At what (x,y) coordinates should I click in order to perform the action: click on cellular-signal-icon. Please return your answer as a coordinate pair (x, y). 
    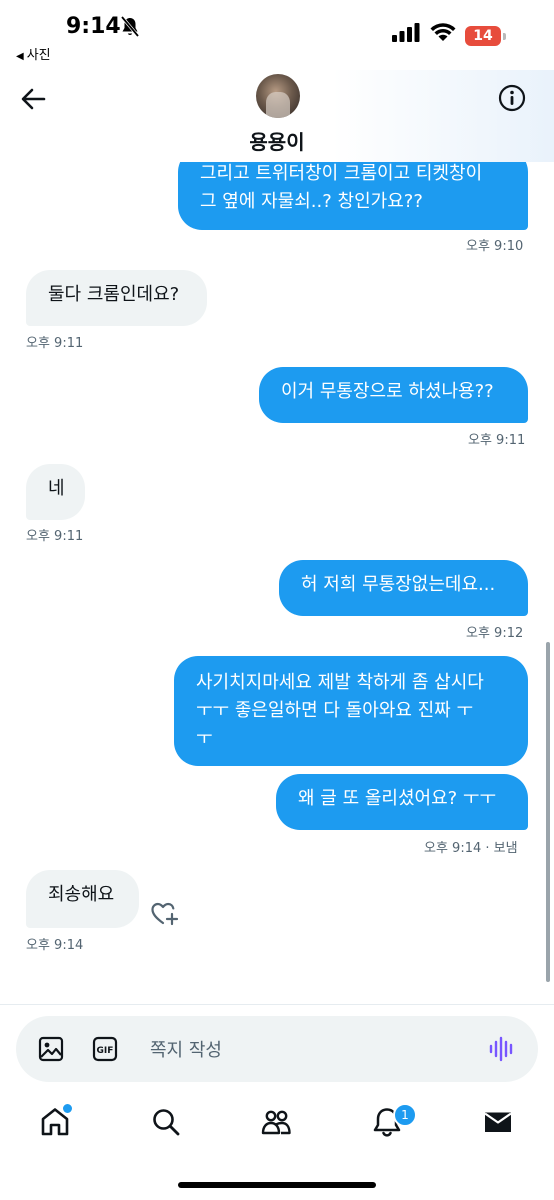
    Looking at the image, I should click on (406, 32).